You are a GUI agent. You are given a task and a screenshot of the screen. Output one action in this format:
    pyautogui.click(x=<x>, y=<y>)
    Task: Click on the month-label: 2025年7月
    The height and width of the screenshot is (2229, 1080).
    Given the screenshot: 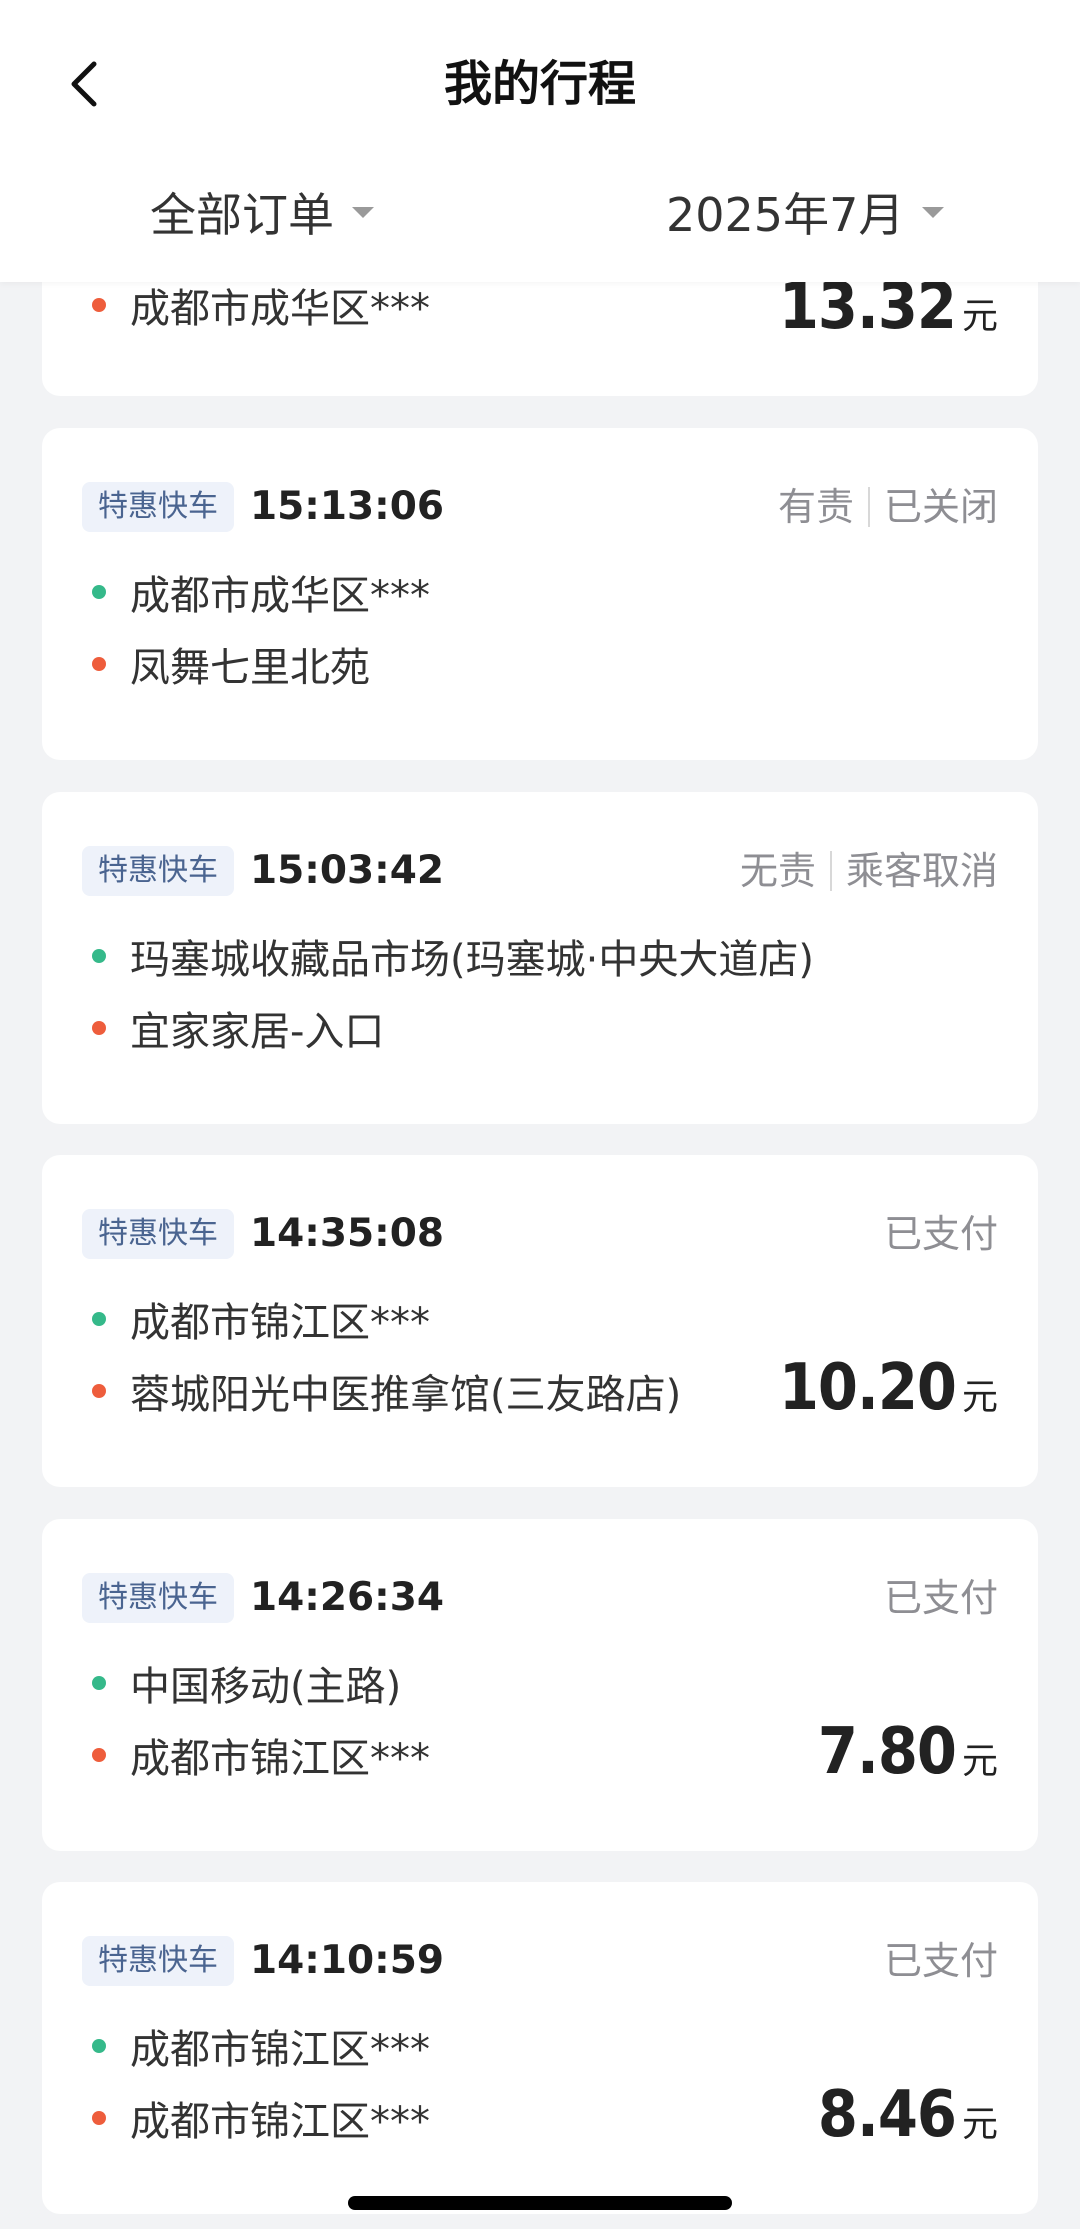 What is the action you would take?
    pyautogui.click(x=785, y=215)
    